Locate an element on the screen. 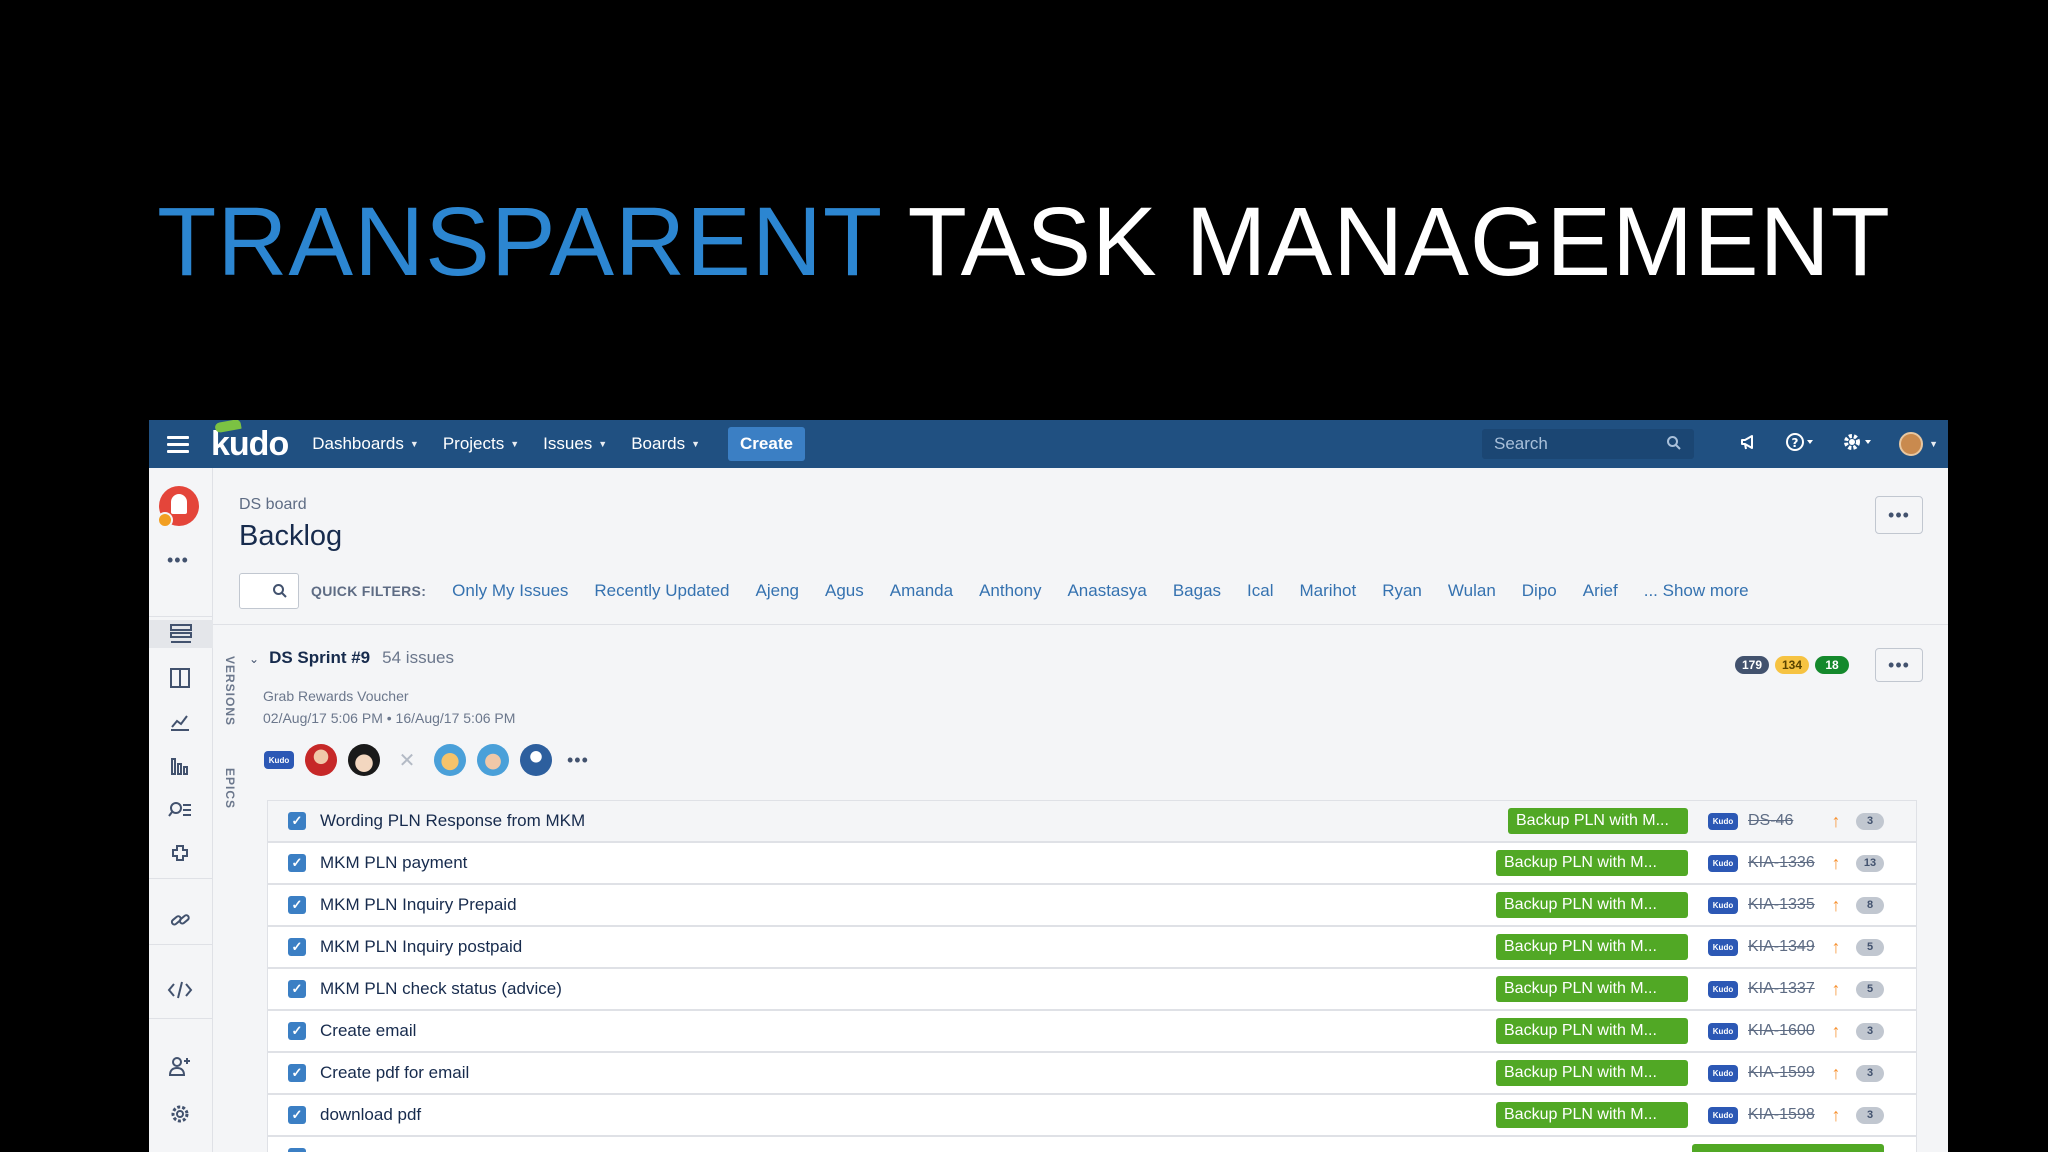 Image resolution: width=2048 pixels, height=1152 pixels. breadcrumb: DS board is located at coordinates (273, 505).